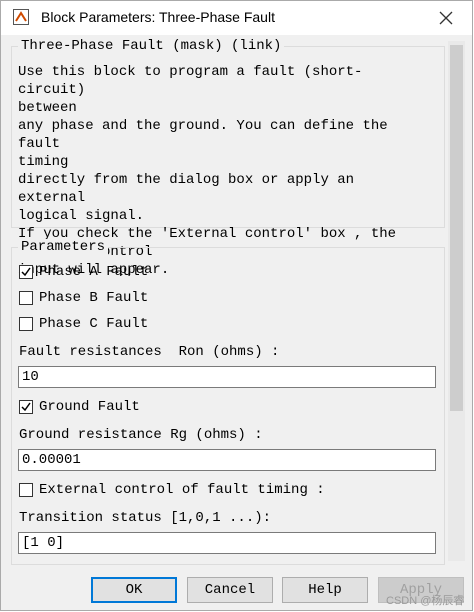 The width and height of the screenshot is (474, 612). Describe the element at coordinates (158, 17) in the screenshot. I see `window-title: Block Parameters: Three-Phase Fault` at that location.